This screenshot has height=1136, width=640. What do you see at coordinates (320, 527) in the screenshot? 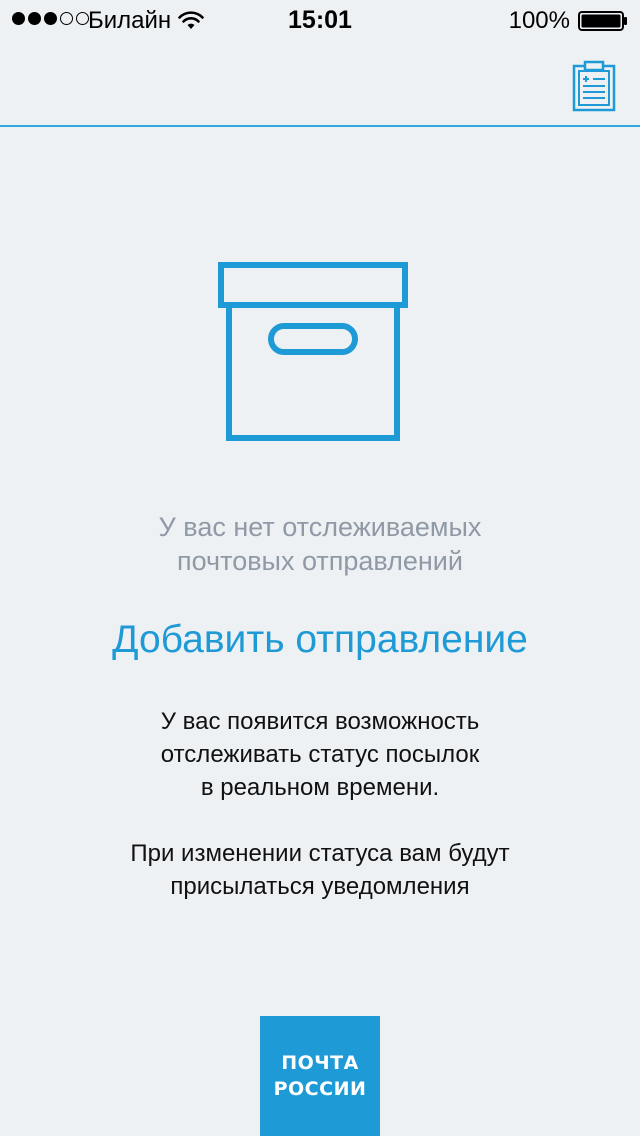
I see `empty-state-line: У вас нет отслеживаемых` at bounding box center [320, 527].